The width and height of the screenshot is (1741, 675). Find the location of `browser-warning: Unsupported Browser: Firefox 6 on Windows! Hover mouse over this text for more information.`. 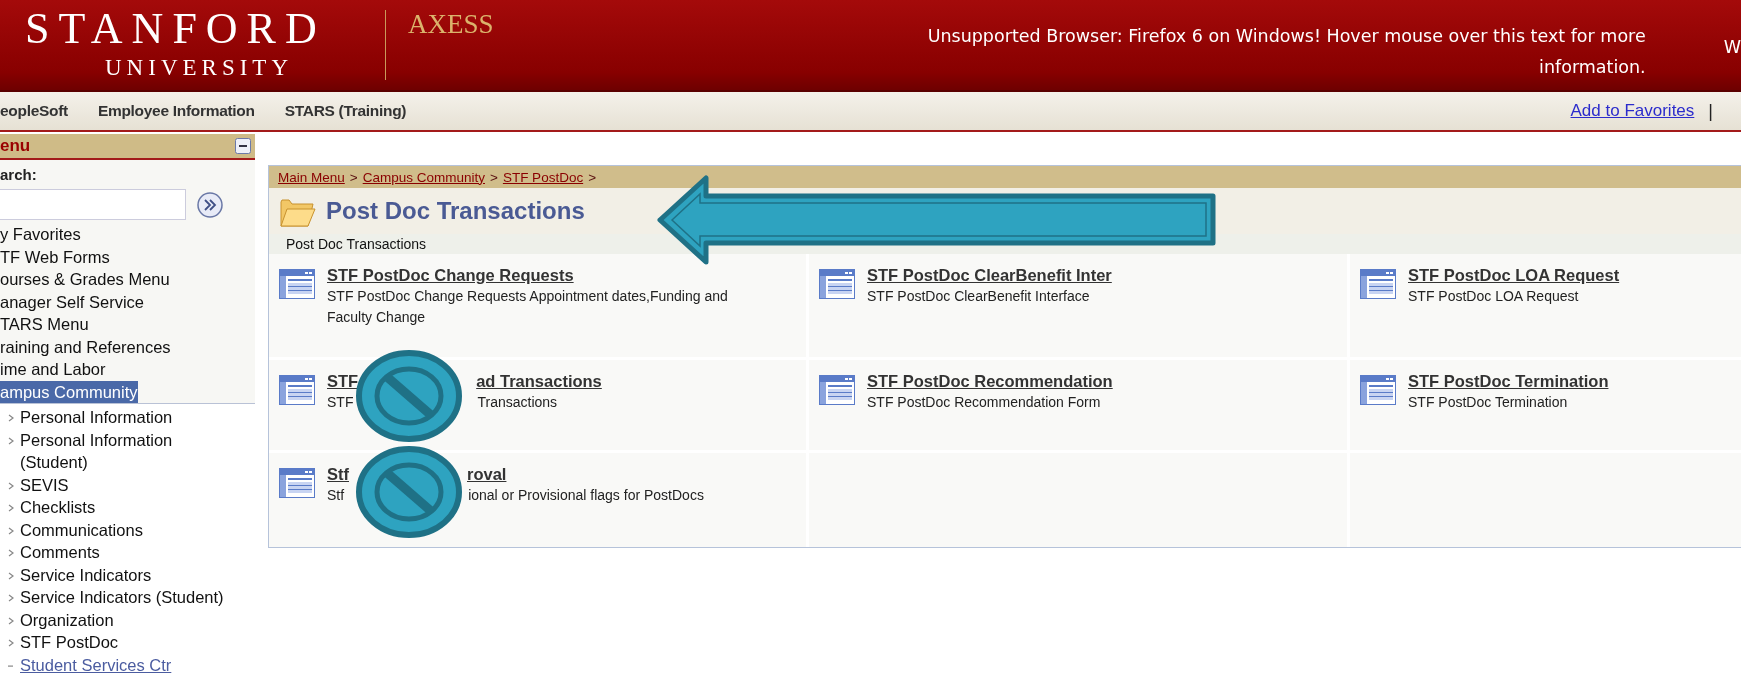

browser-warning: Unsupported Browser: Firefox 6 on Windows! Hover mouse over this text for more information. is located at coordinates (1285, 52).